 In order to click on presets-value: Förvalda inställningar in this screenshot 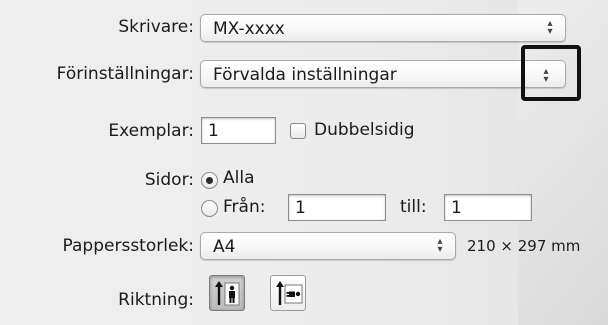, I will do `click(305, 75)`.